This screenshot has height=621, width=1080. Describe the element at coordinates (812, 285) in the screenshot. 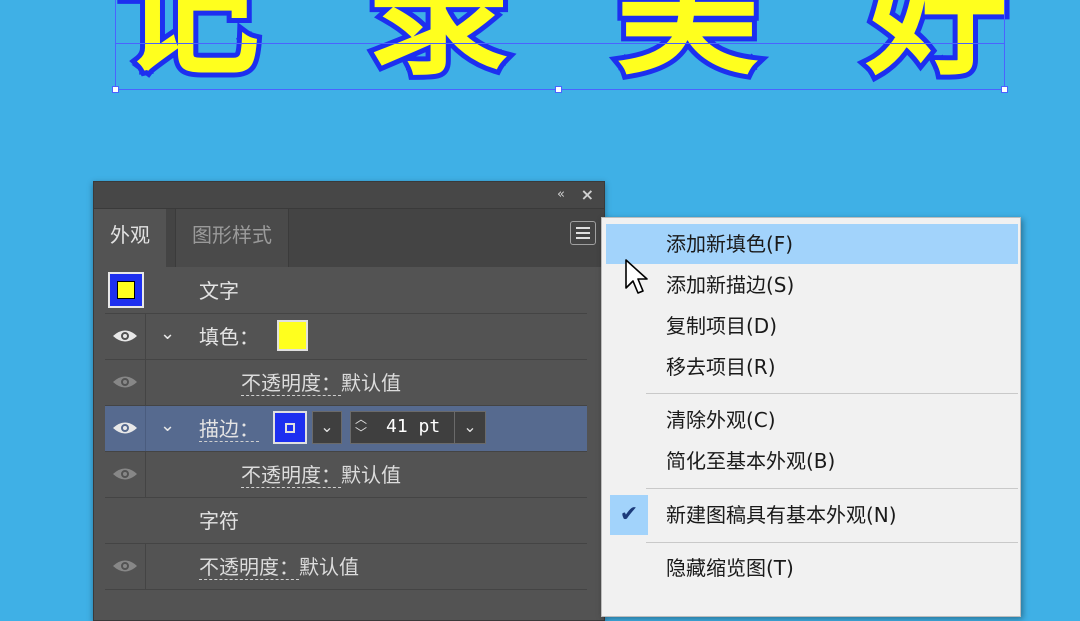

I see `menu-item-add-new-stroke: 添加新描边(S)` at that location.